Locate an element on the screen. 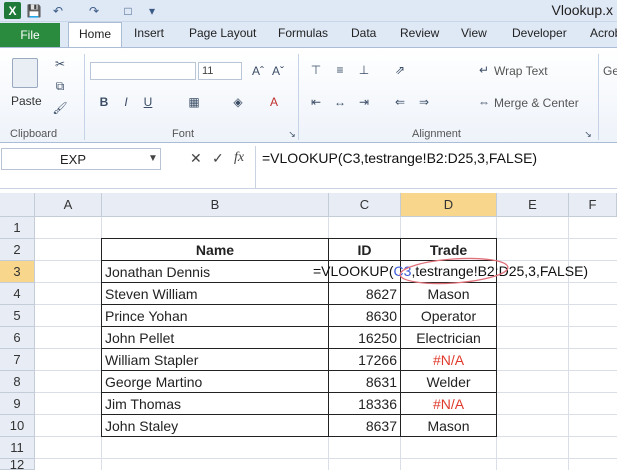  wrap-text-icon: ↵ is located at coordinates (484, 70).